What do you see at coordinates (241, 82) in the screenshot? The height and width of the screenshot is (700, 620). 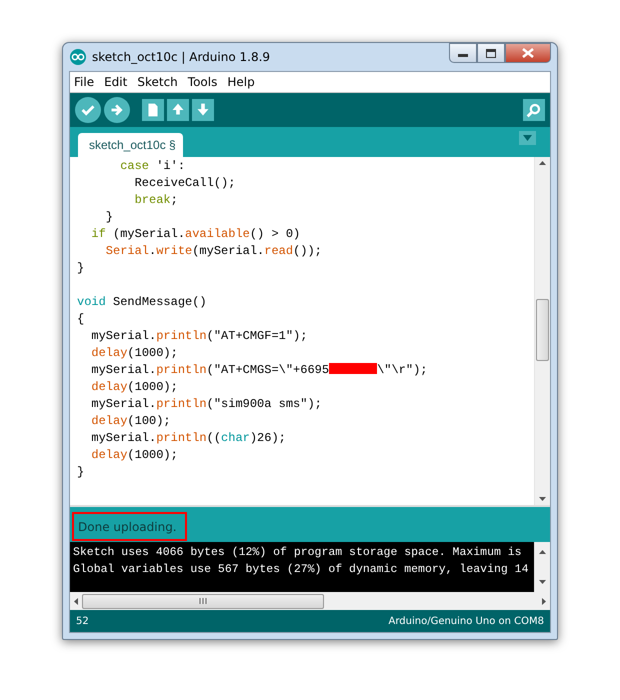 I see `menu-item: Help` at bounding box center [241, 82].